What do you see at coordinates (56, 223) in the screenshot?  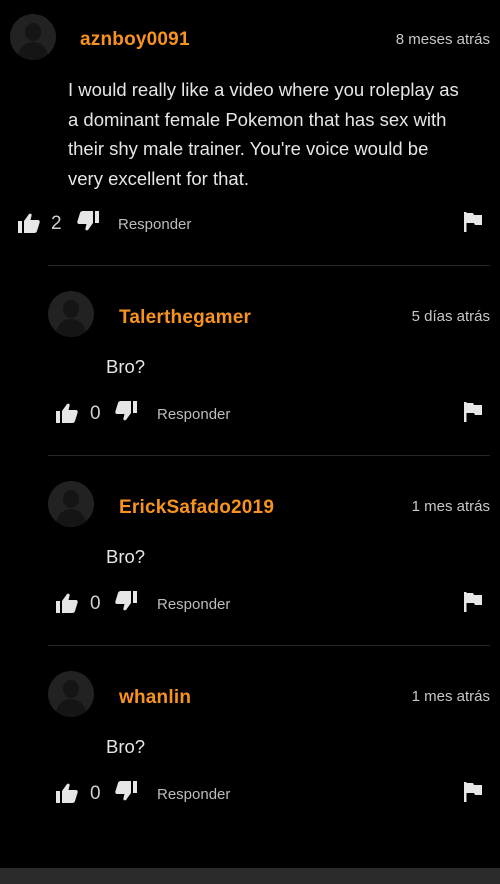 I see `like-count: 2` at bounding box center [56, 223].